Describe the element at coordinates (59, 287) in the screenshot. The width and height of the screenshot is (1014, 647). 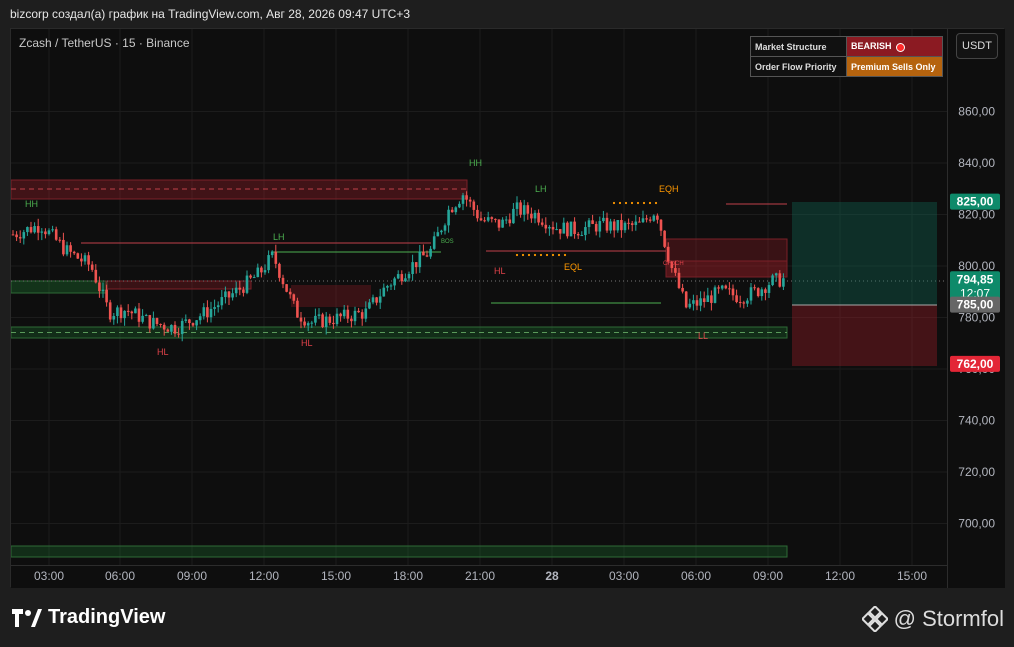
I see `demand-zone` at that location.